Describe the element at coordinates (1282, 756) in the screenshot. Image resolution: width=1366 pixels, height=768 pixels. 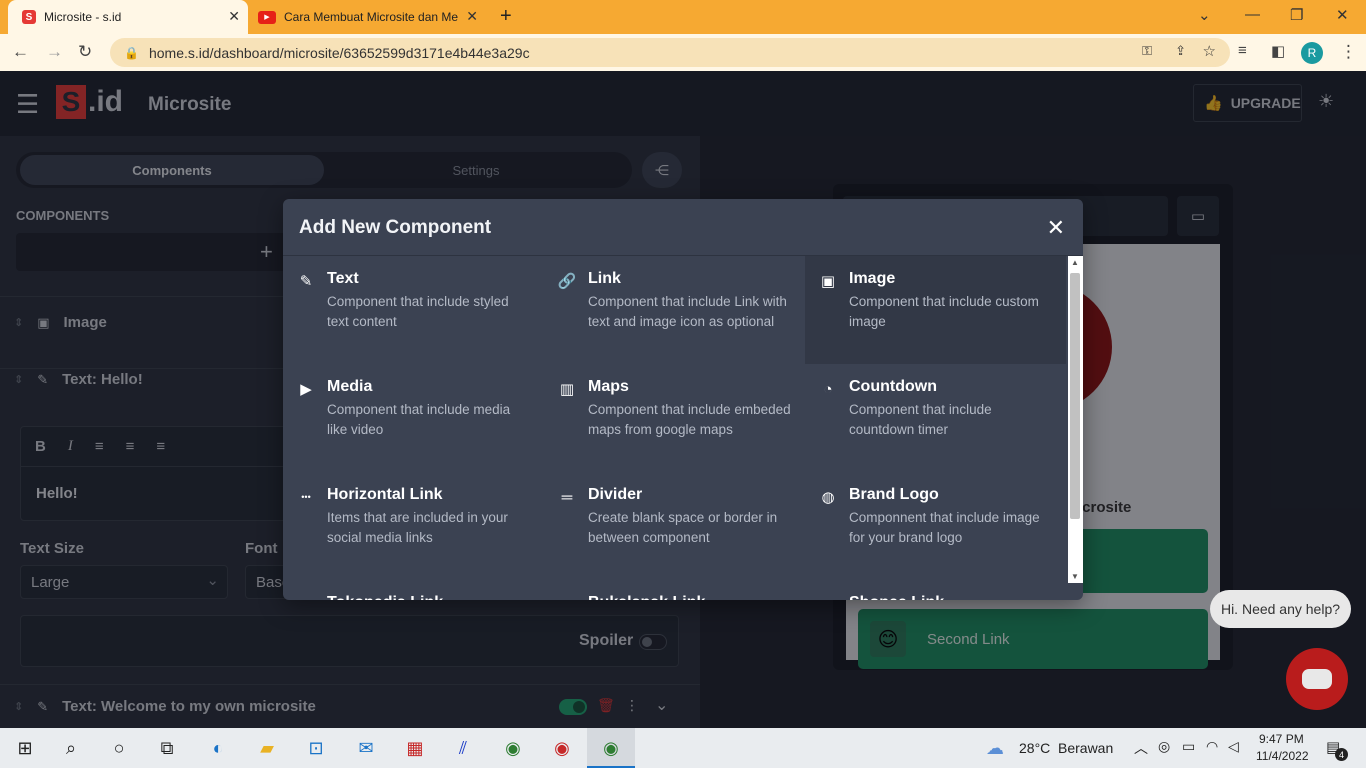
I see `clock-date: 11/4/2022` at that location.